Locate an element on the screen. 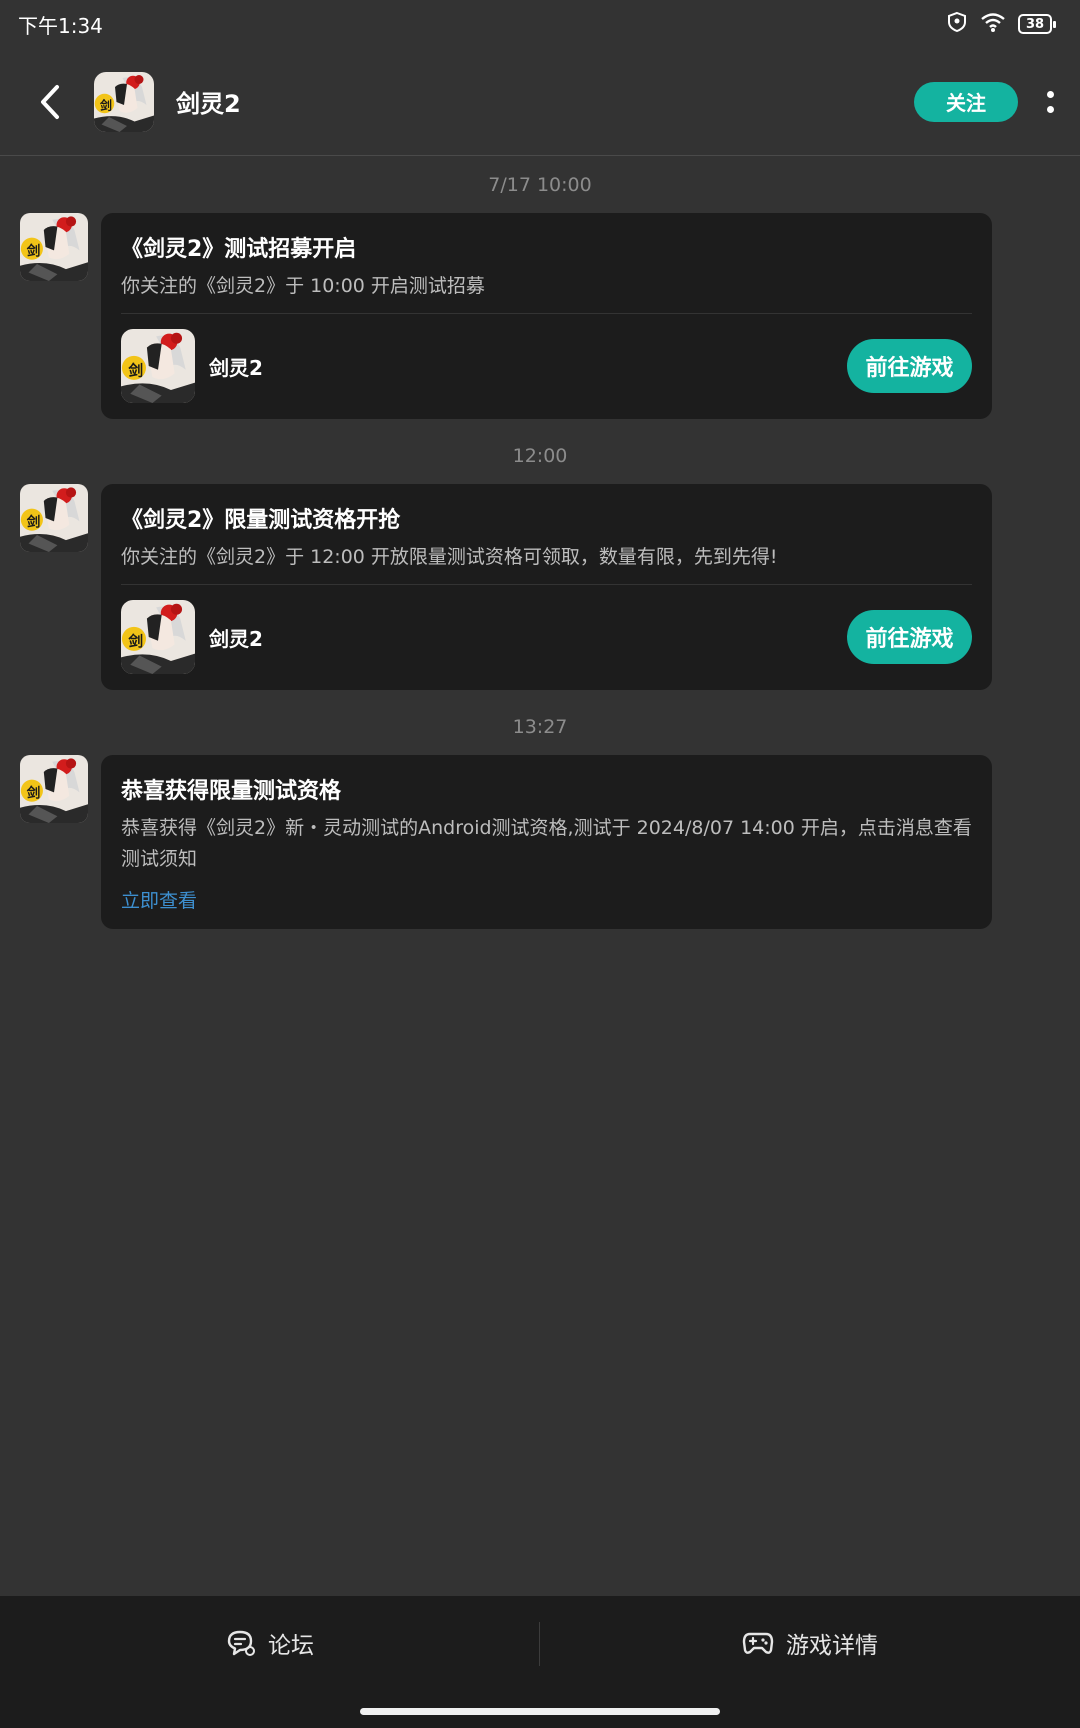 This screenshot has width=1080, height=1728. back-arrow-icon is located at coordinates (50, 101).